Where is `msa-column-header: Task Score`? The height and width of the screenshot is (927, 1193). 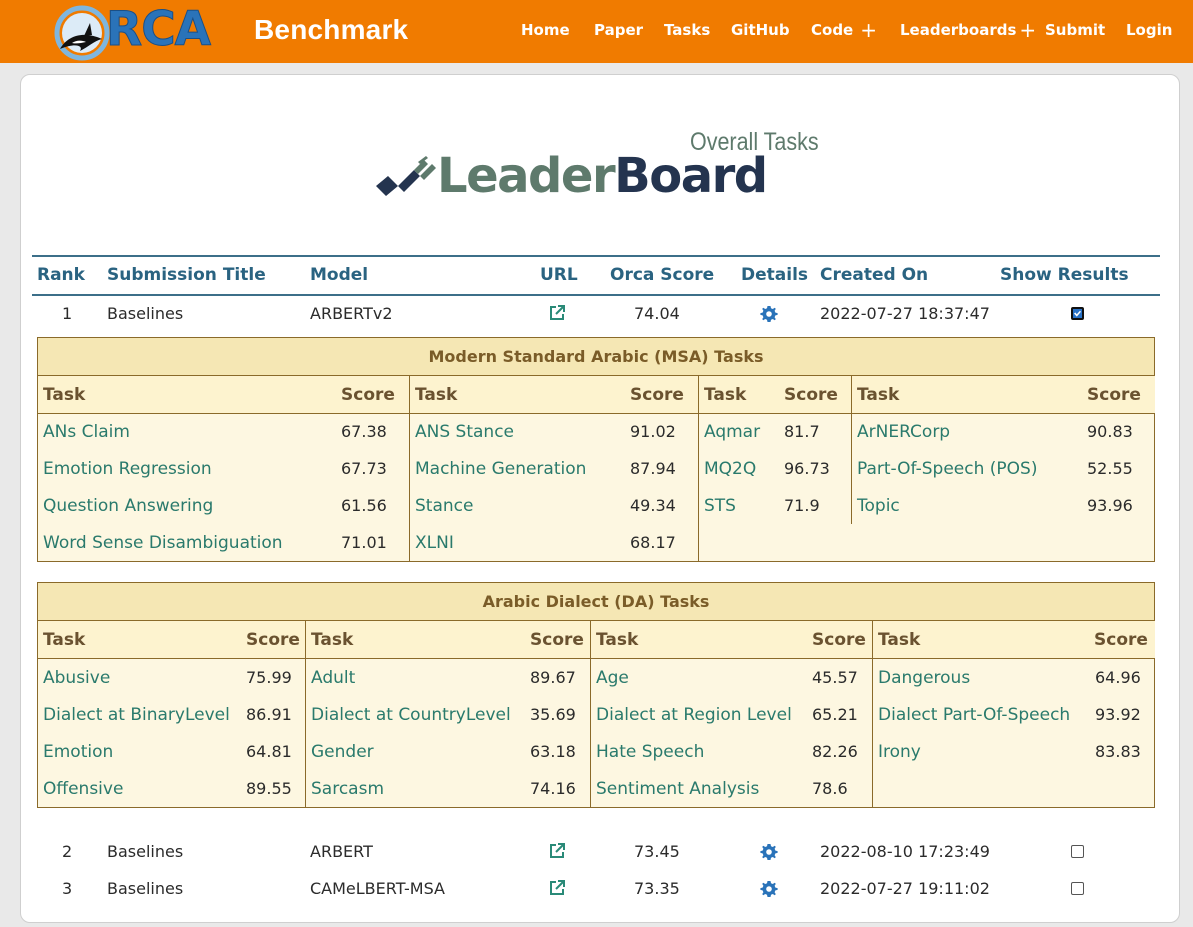 msa-column-header: Task Score is located at coordinates (775, 395).